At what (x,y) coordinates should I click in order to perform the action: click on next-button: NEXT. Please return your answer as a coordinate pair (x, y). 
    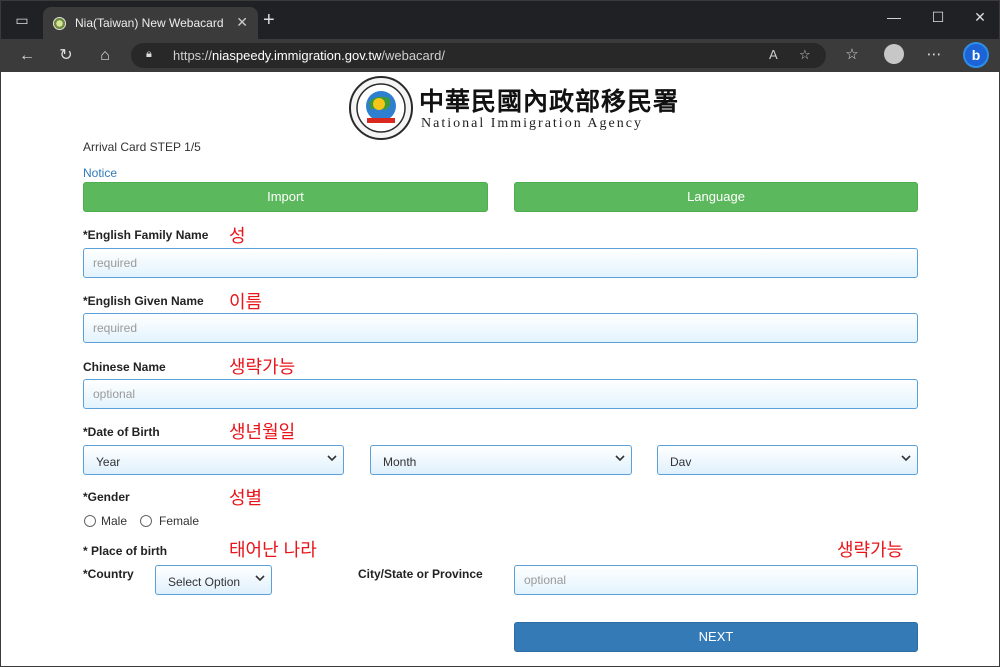
    Looking at the image, I should click on (716, 637).